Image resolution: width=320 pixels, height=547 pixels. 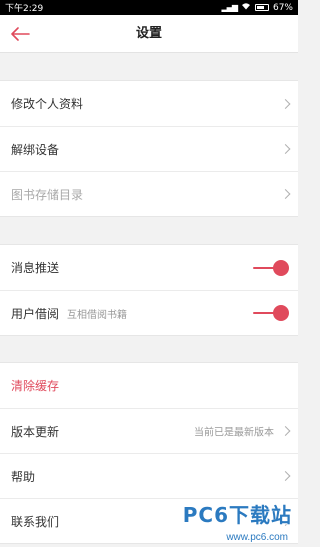 I want to click on battery-percent: 67%, so click(x=282, y=7).